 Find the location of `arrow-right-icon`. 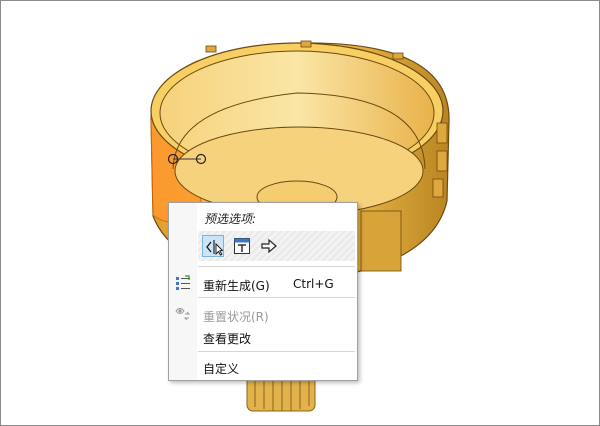

arrow-right-icon is located at coordinates (269, 246).